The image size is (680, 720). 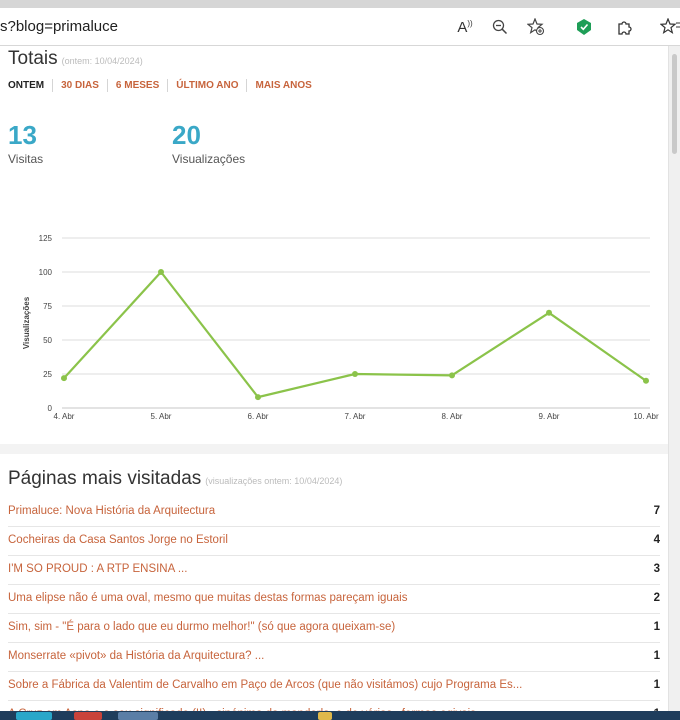 I want to click on x-tick-label: 10. Abr, so click(x=646, y=416).